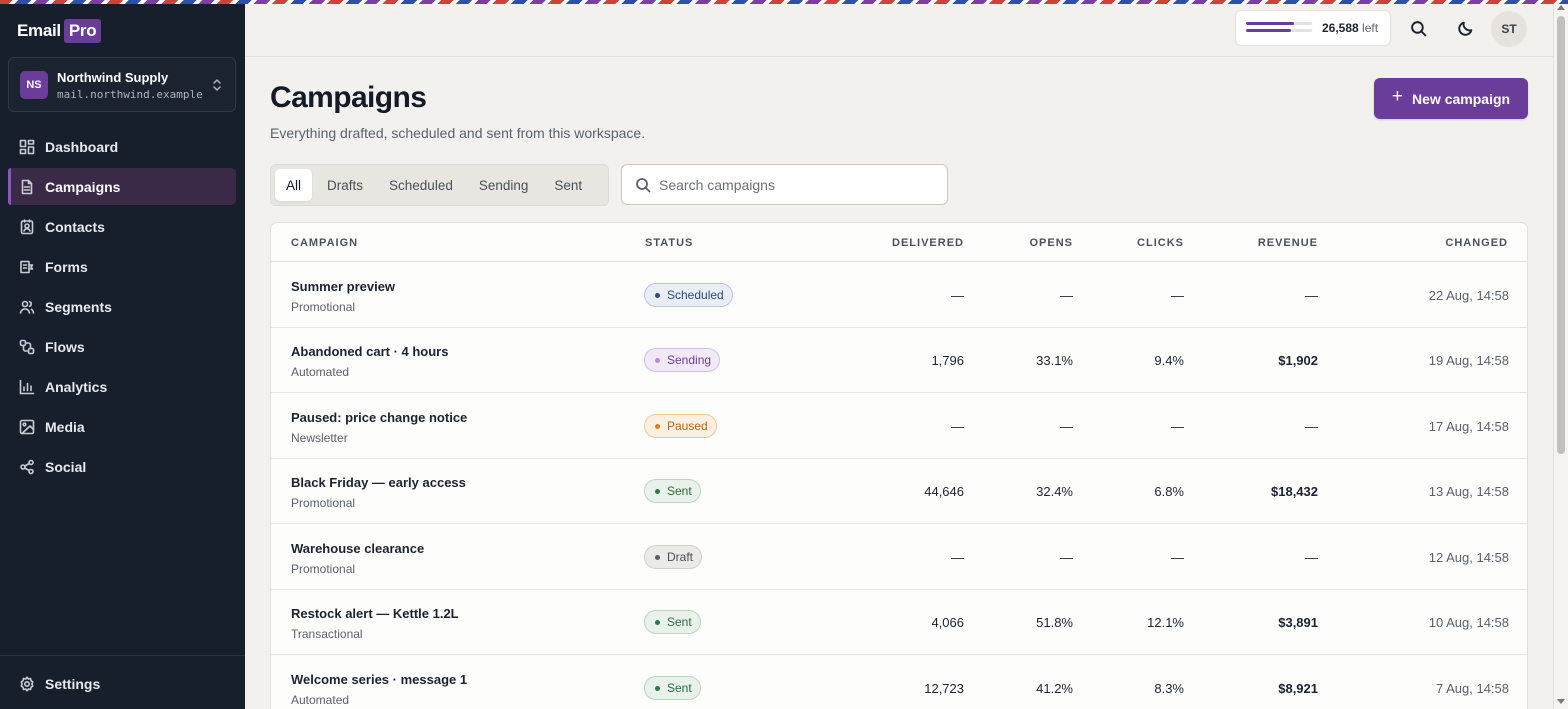 This screenshot has width=1568, height=709. I want to click on clicks-value: 9.4%, so click(1169, 360).